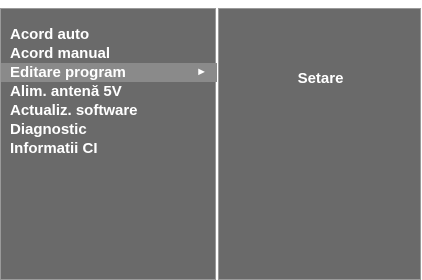 This screenshot has height=280, width=422. What do you see at coordinates (109, 34) in the screenshot?
I see `menu-item-acord-auto: Acord auto` at bounding box center [109, 34].